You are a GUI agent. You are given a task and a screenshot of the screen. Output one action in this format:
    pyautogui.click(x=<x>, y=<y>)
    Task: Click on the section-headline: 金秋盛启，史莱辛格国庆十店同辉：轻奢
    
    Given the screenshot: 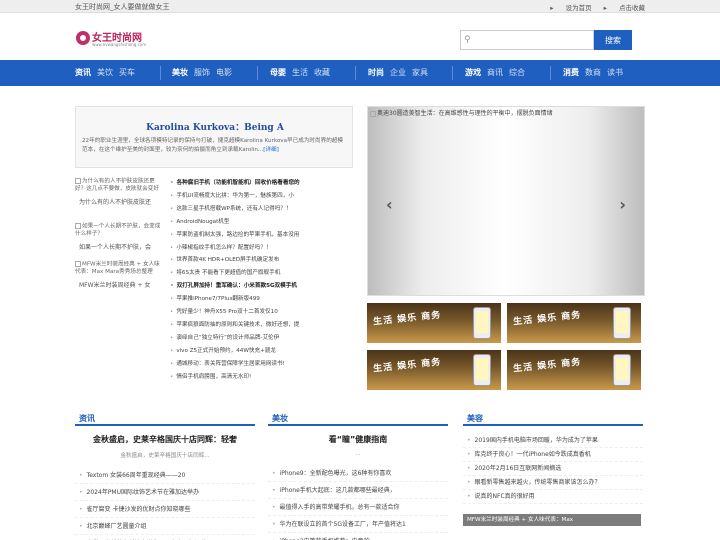 What is the action you would take?
    pyautogui.click(x=165, y=439)
    